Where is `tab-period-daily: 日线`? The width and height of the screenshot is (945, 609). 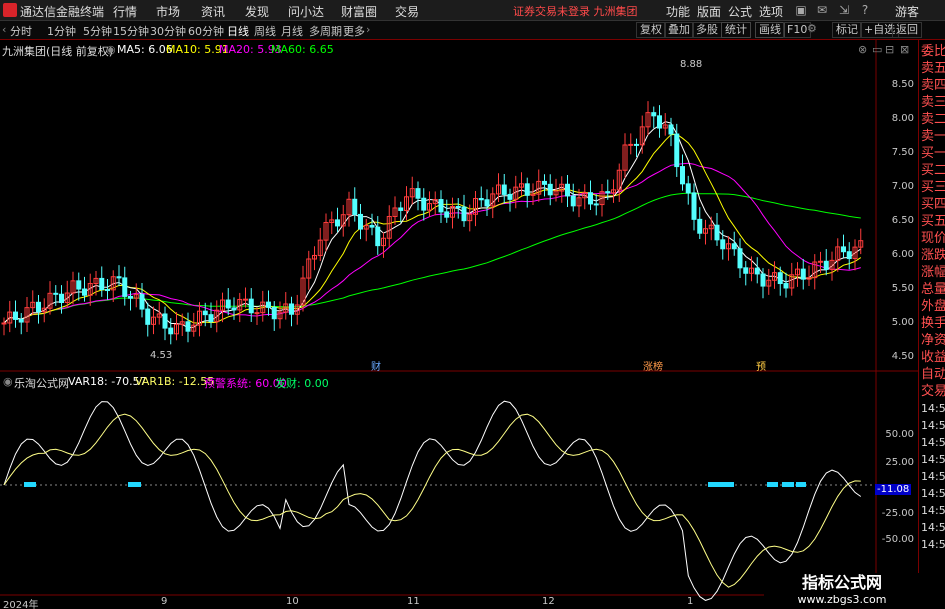 tab-period-daily: 日线 is located at coordinates (238, 31).